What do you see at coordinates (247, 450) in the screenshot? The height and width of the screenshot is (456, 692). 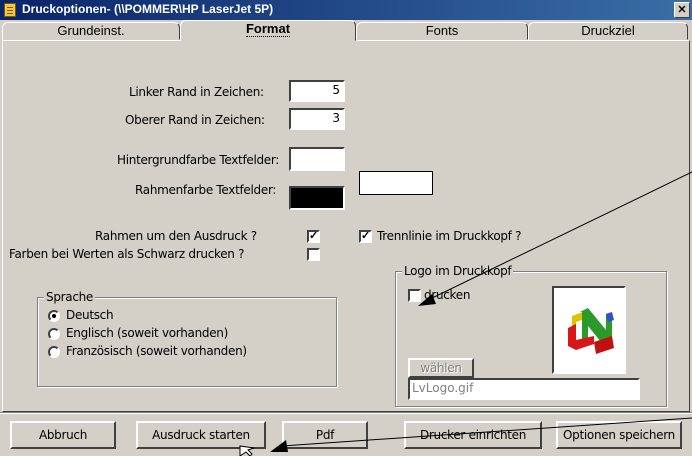 I see `mouse-cursor-icon` at bounding box center [247, 450].